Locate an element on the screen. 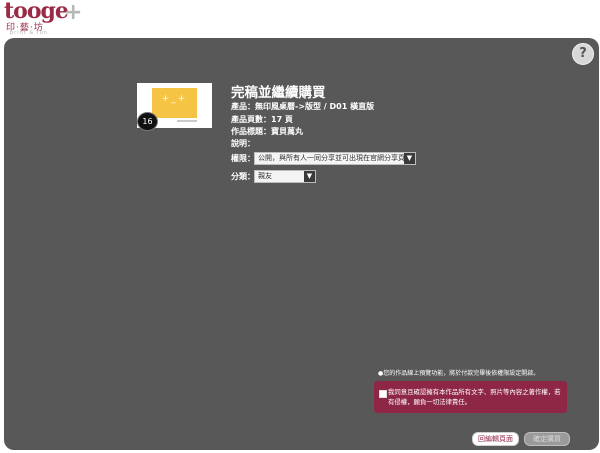  description-line: 說明： is located at coordinates (243, 143).